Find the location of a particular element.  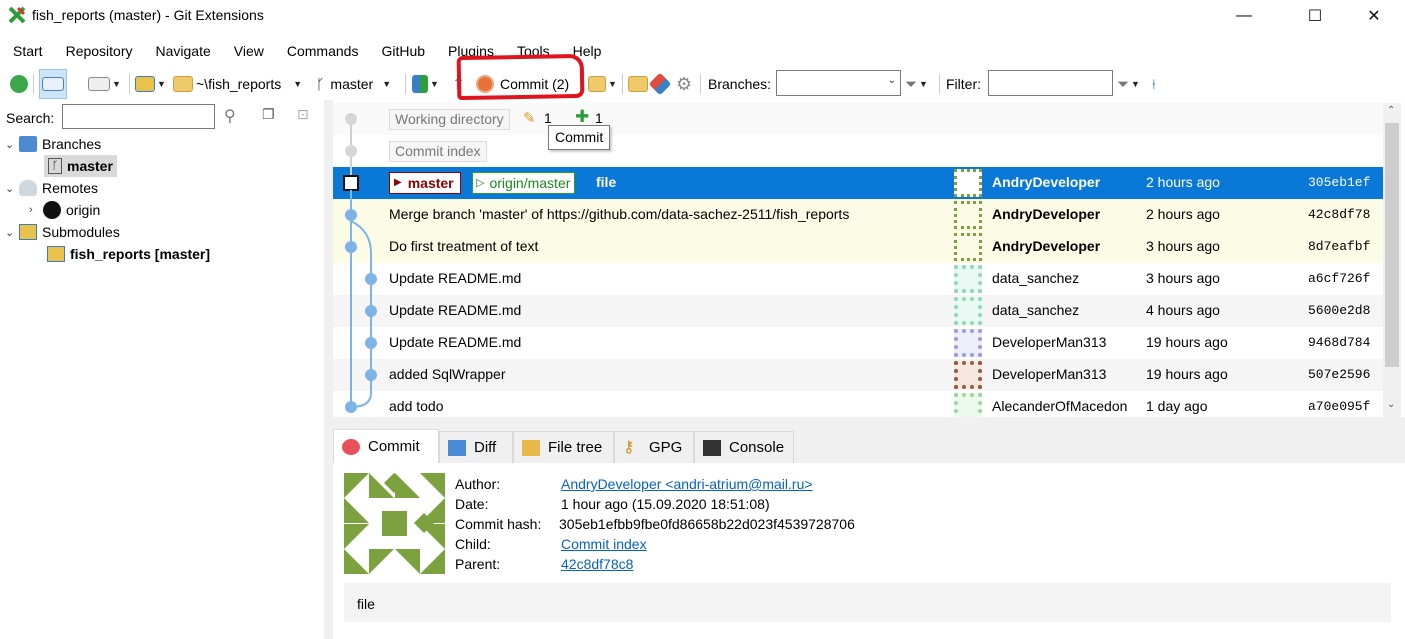

scroll-up-icon: ⌃ is located at coordinates (1391, 110).